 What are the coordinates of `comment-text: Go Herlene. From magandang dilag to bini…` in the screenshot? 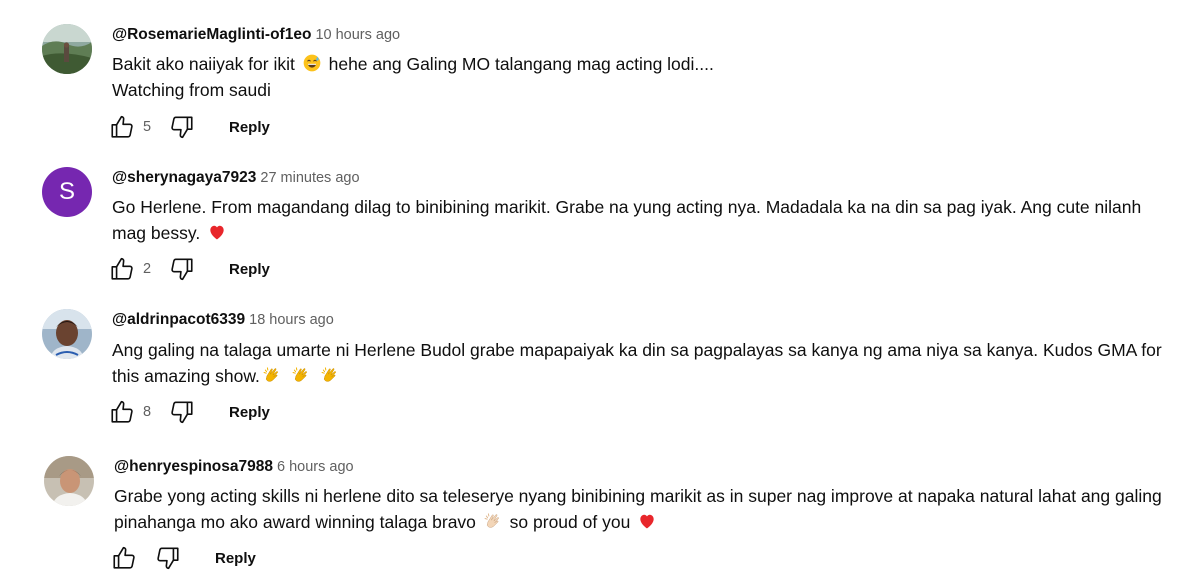 It's located at (627, 220).